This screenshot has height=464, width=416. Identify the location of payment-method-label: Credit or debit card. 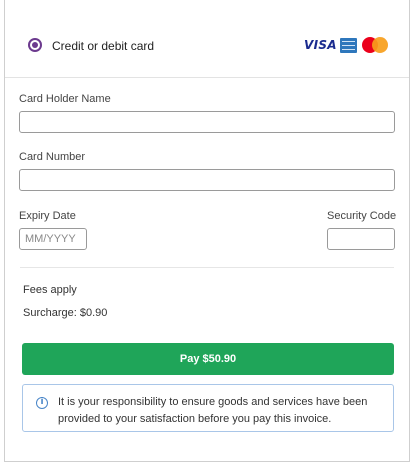
(103, 46).